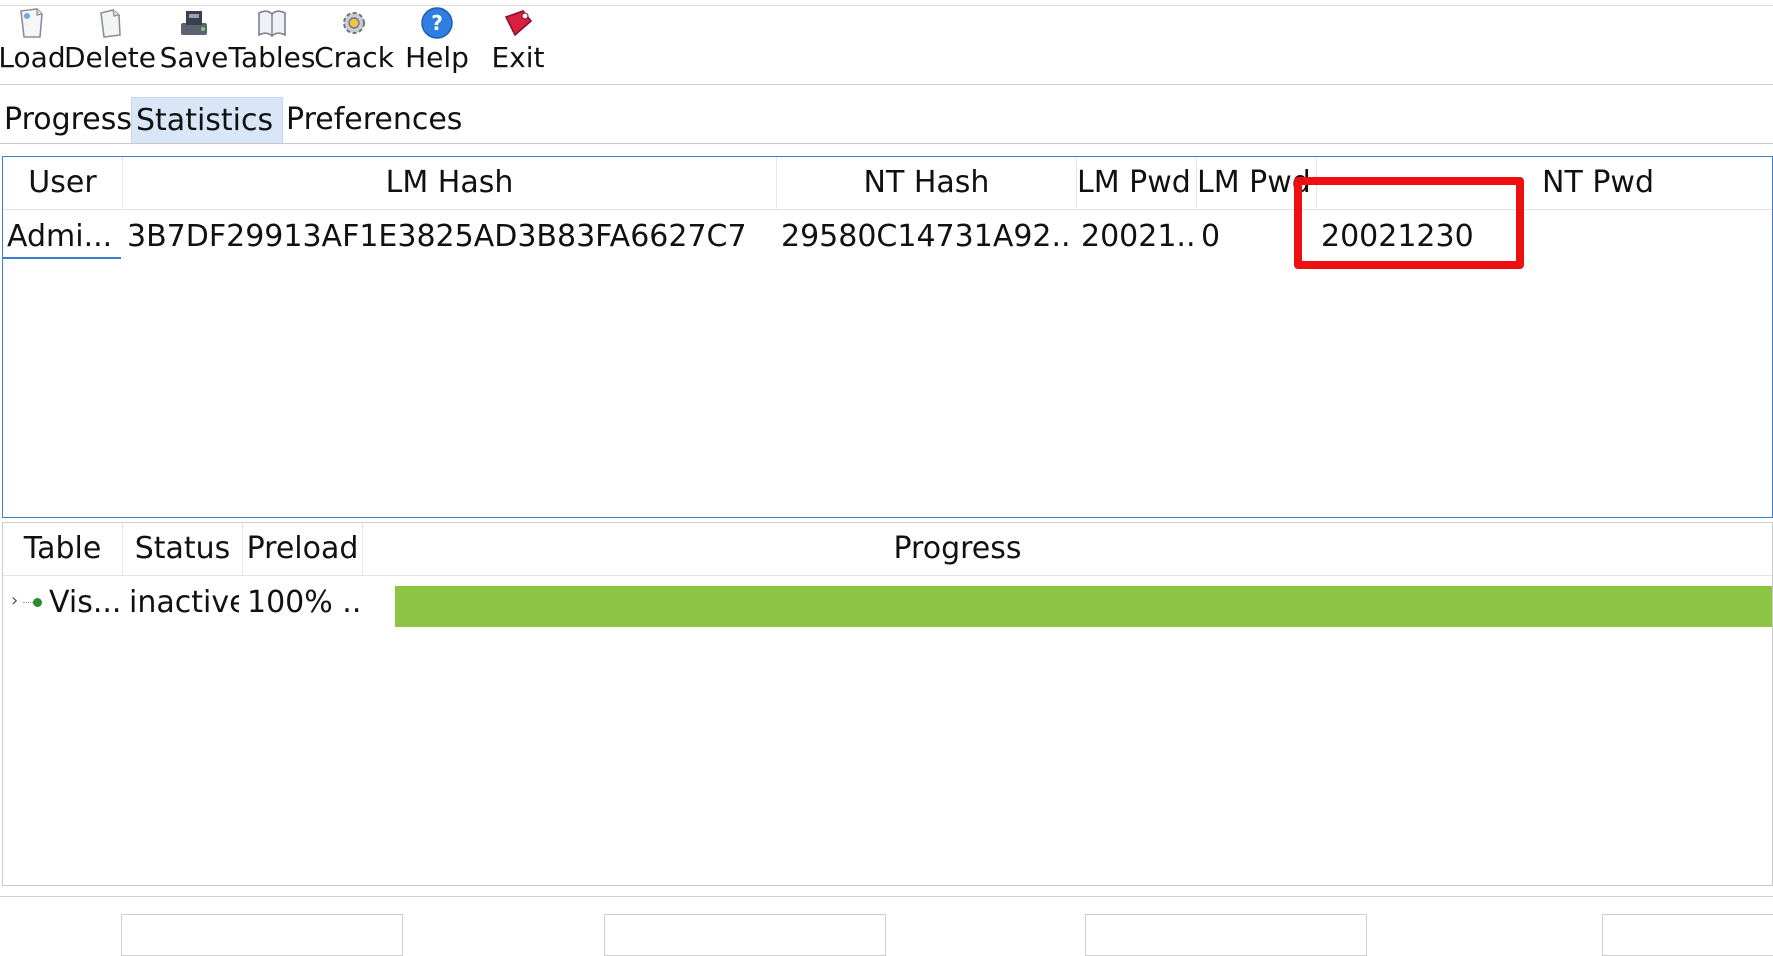  What do you see at coordinates (303, 549) in the screenshot?
I see `column-preload: Preload` at bounding box center [303, 549].